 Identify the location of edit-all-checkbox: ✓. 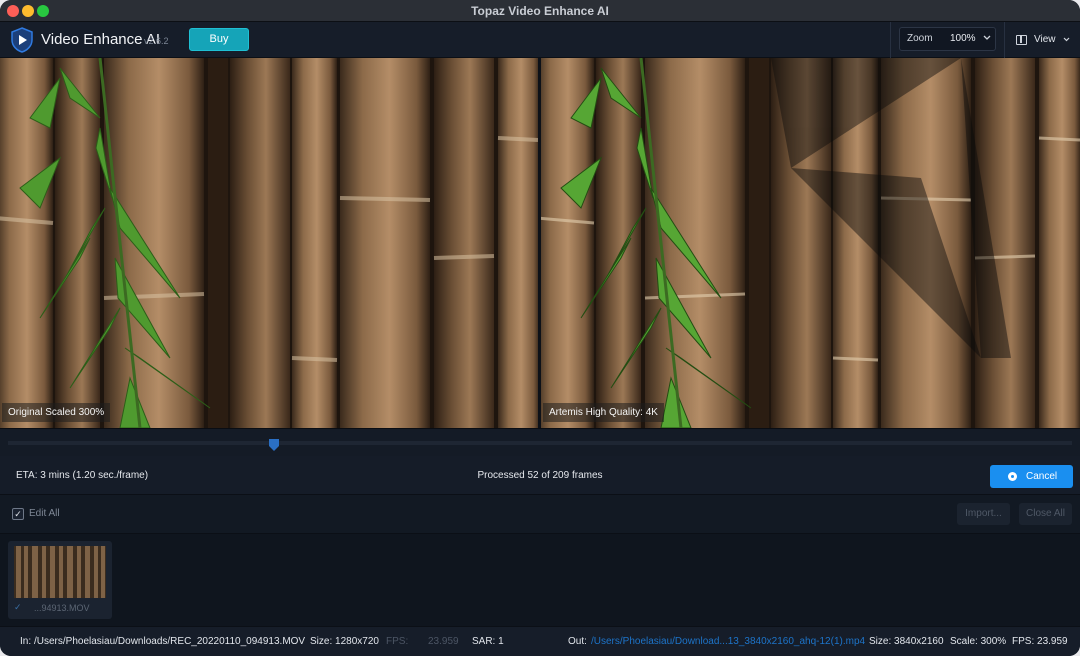
(18, 514).